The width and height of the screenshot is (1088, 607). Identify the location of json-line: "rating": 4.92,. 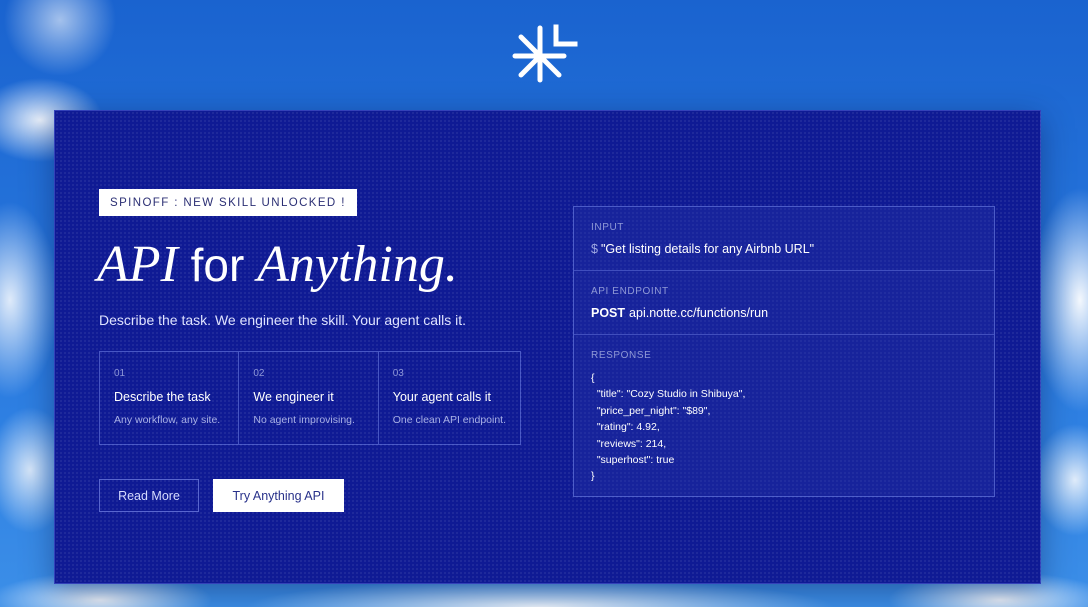
(625, 427).